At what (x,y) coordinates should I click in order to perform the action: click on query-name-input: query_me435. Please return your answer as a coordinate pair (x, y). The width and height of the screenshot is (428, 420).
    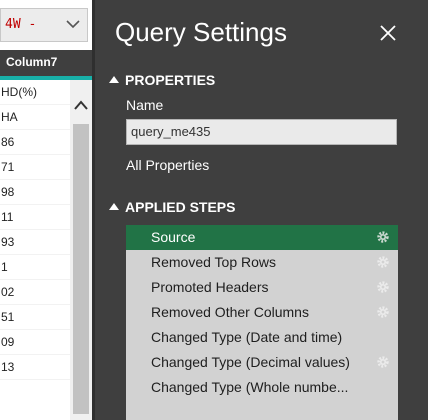
    Looking at the image, I should click on (261, 132).